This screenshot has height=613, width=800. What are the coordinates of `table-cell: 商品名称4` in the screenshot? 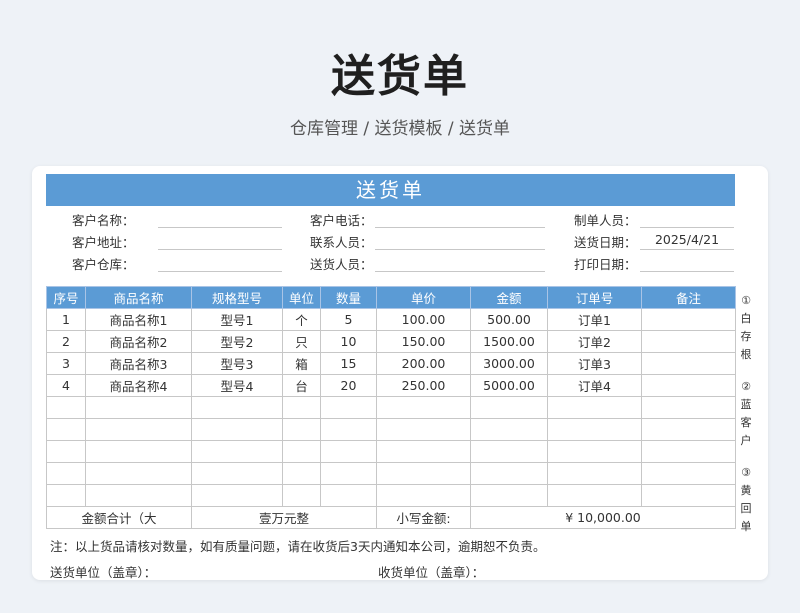 It's located at (138, 385).